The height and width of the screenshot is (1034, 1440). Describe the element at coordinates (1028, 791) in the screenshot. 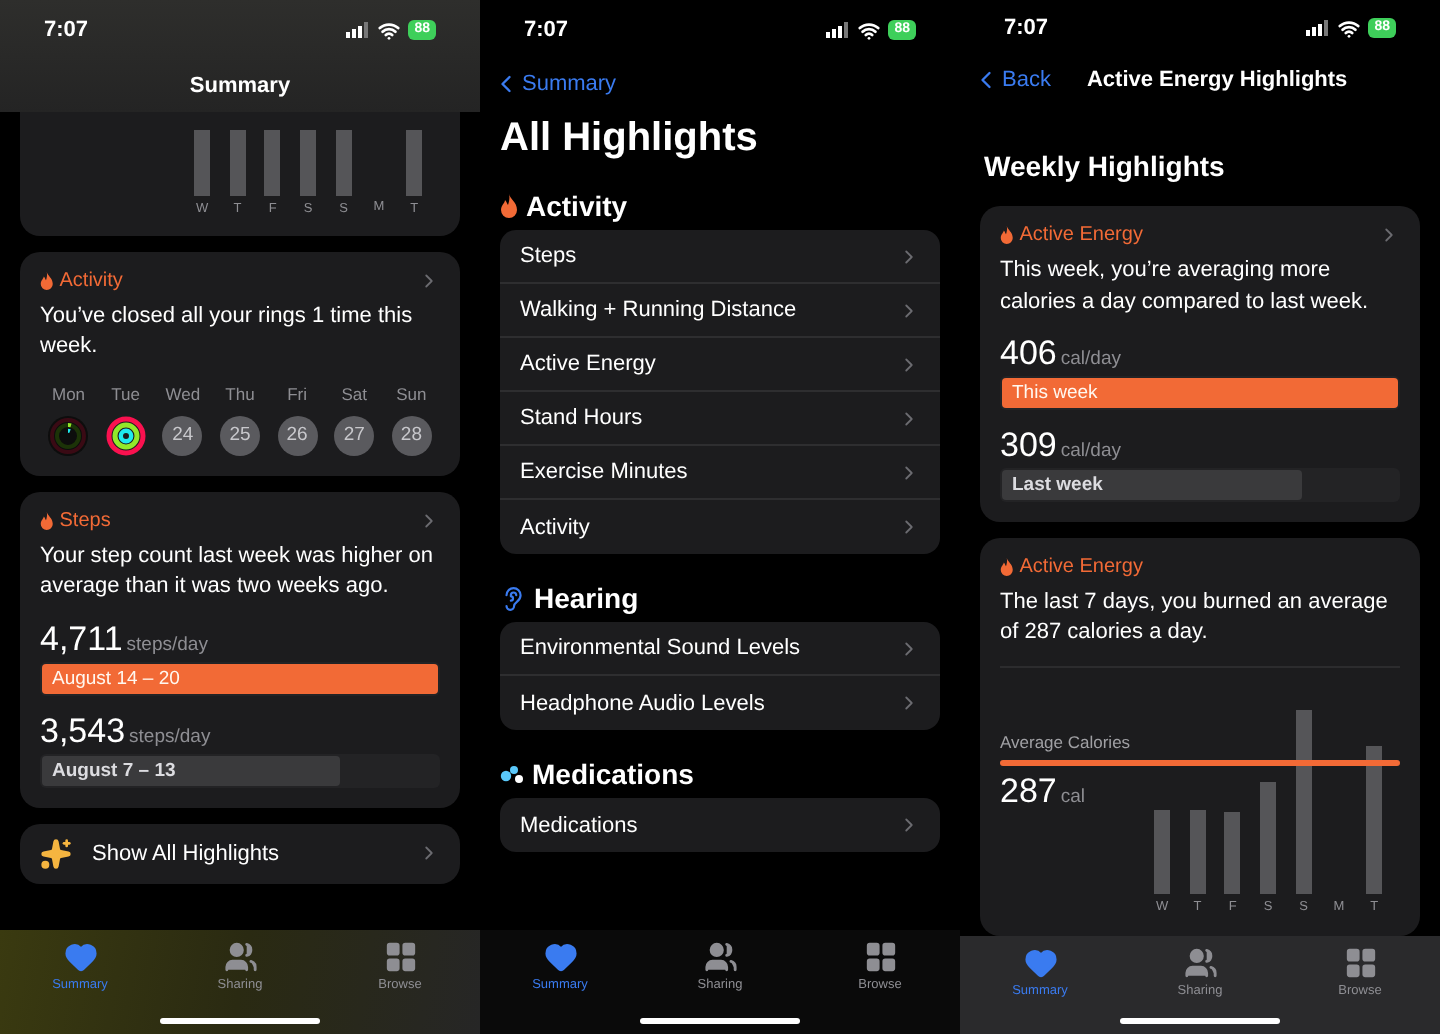

I see `stat-value: 287` at that location.